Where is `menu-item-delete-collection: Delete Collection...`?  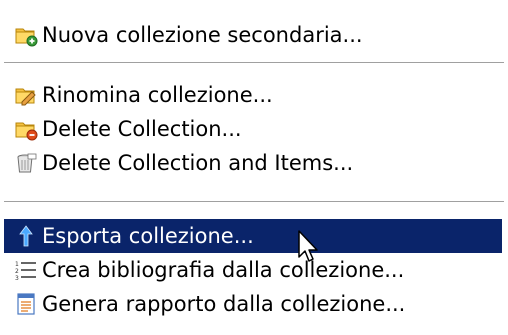 menu-item-delete-collection: Delete Collection... is located at coordinates (254, 129).